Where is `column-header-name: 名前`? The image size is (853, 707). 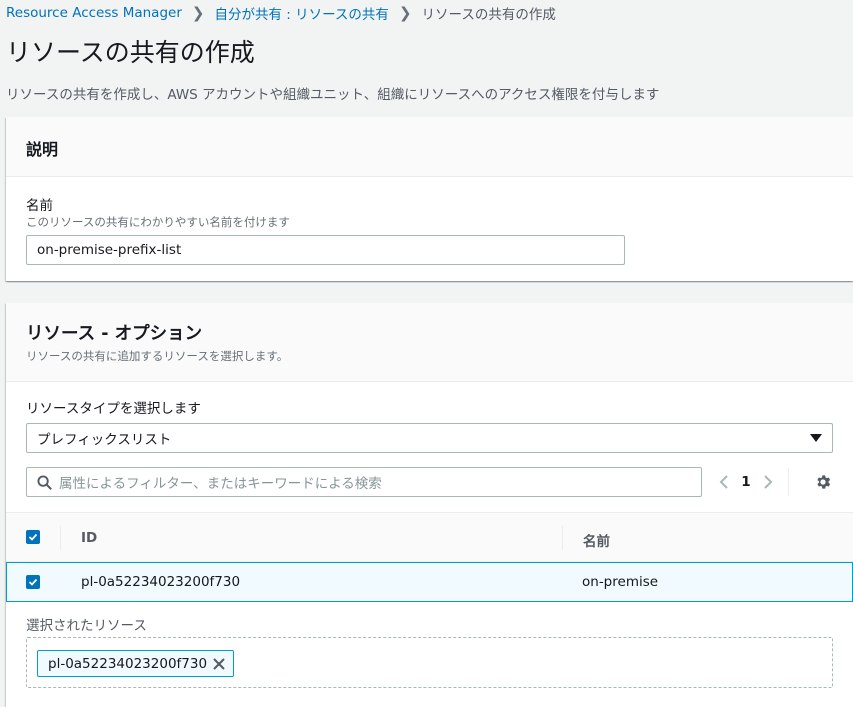
column-header-name: 名前 is located at coordinates (596, 540).